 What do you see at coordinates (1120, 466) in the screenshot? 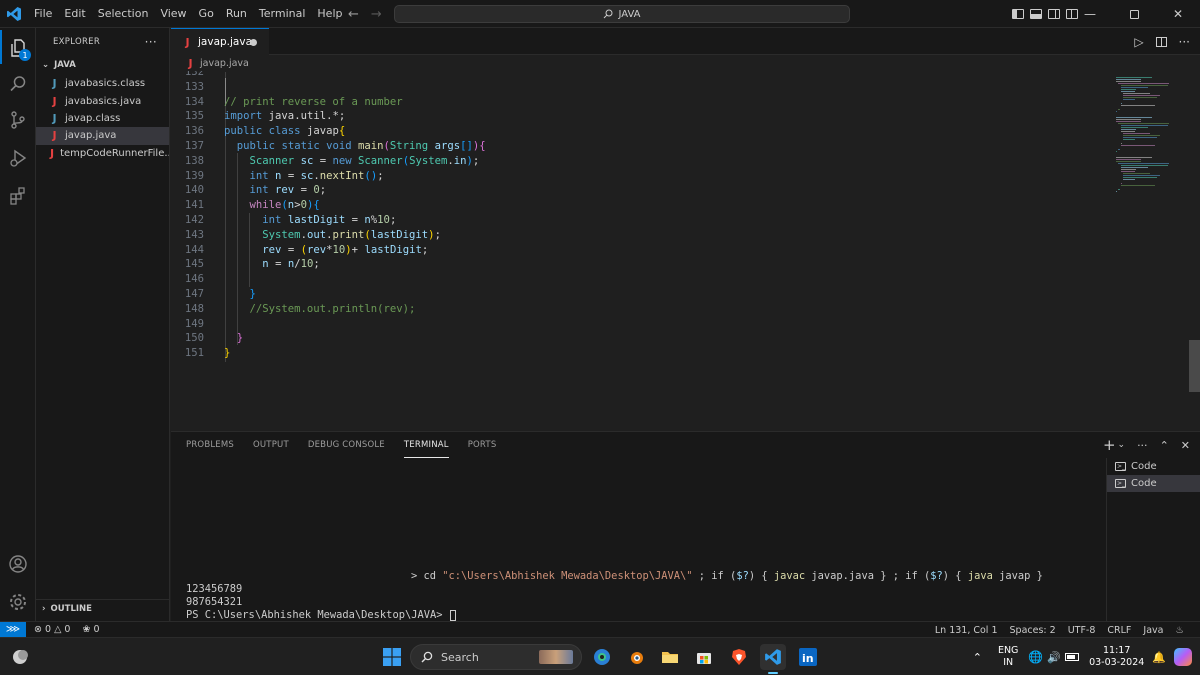
I see `terminal-icon: >_` at bounding box center [1120, 466].